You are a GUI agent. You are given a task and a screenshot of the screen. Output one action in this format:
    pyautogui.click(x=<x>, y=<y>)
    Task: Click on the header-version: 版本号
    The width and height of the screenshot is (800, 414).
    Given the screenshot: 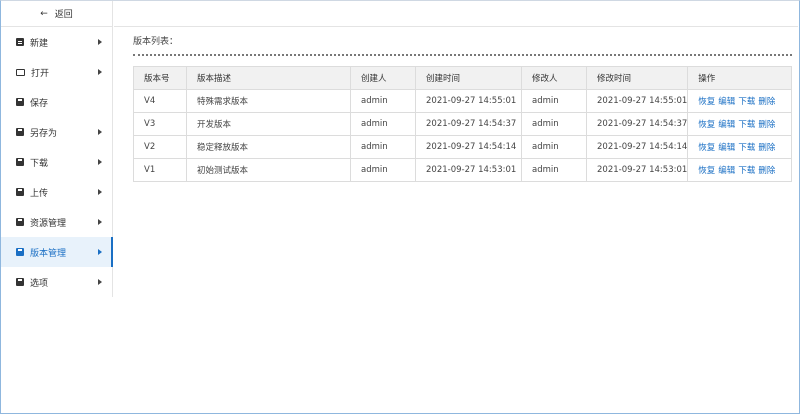 What is the action you would take?
    pyautogui.click(x=160, y=78)
    